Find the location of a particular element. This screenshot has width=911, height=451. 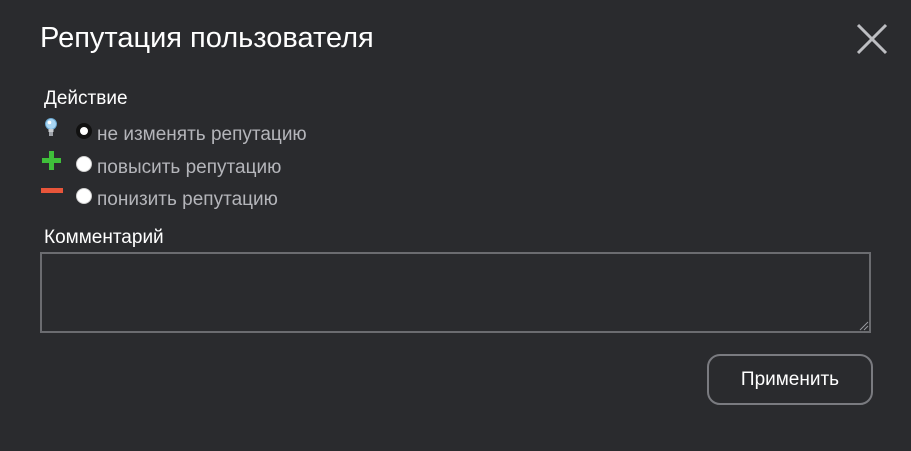

option-decrease: понизить репутацию is located at coordinates (159, 196).